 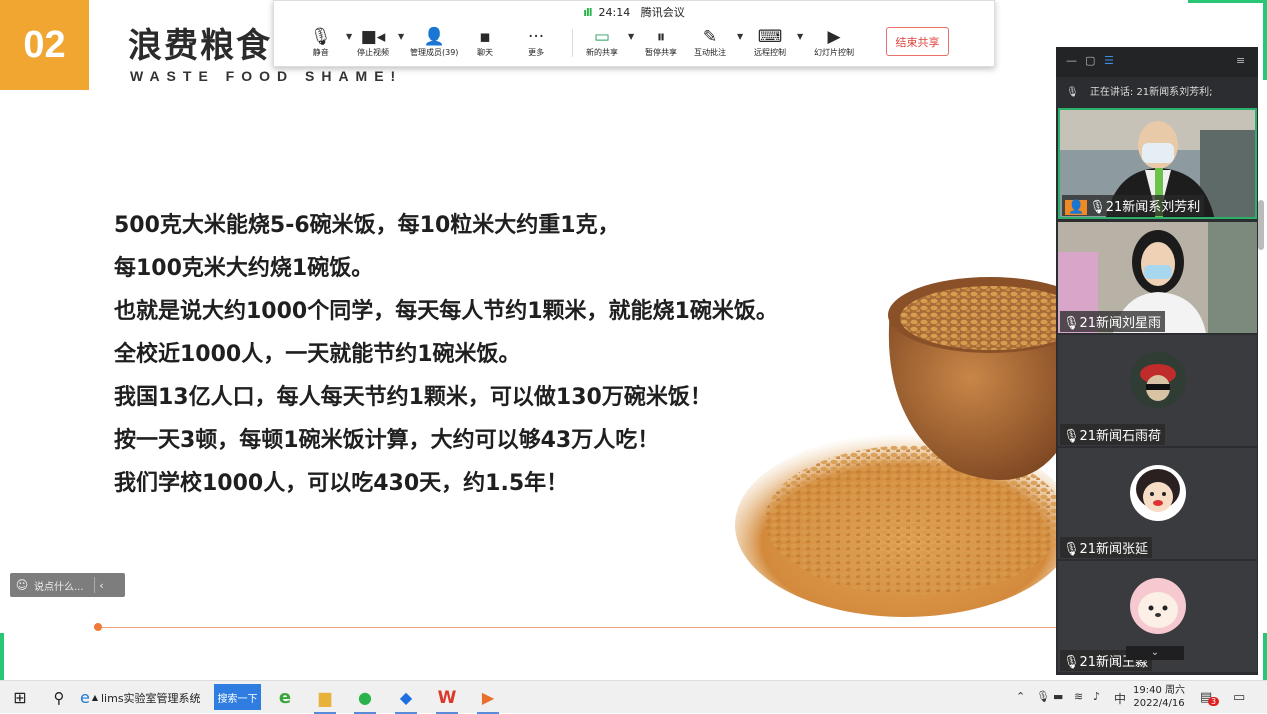 What do you see at coordinates (413, 397) in the screenshot?
I see `body-line: 我国13亿人口，每人每天节约1颗米，可以做130万碗米饭！` at bounding box center [413, 397].